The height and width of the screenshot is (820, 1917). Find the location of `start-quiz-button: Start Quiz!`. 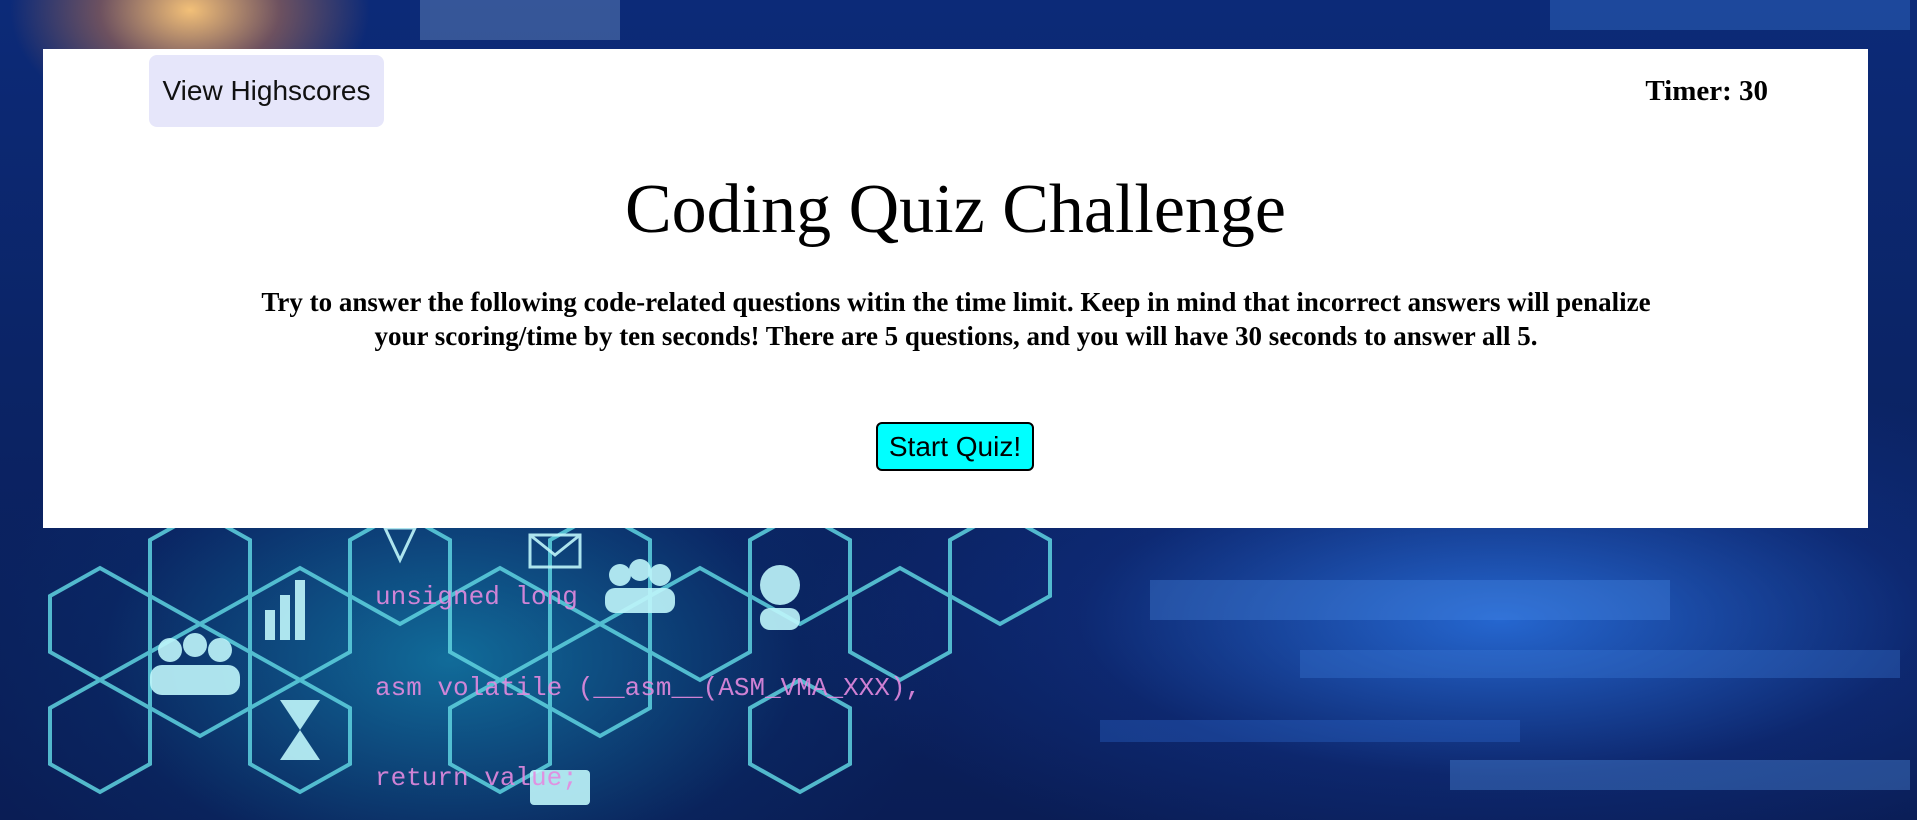

start-quiz-button: Start Quiz! is located at coordinates (955, 446).